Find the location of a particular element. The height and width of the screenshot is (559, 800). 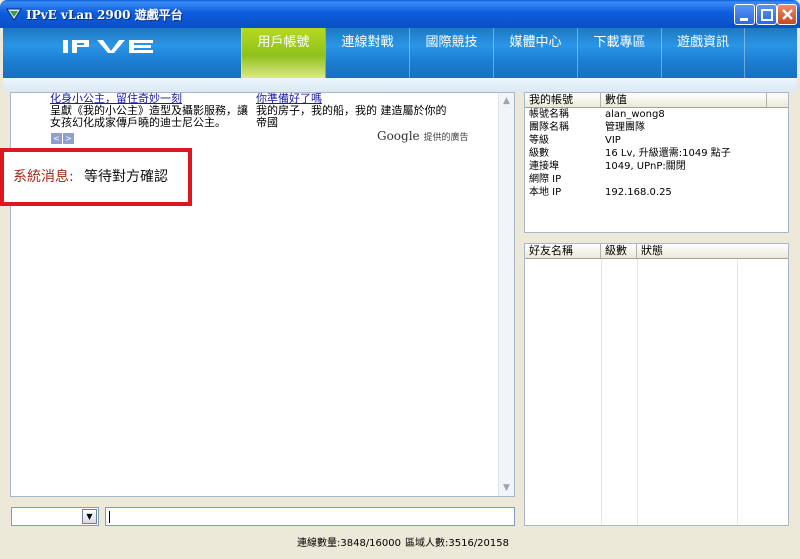

friends-table-header: 好友名稱 級數 狀態 is located at coordinates (656, 251).